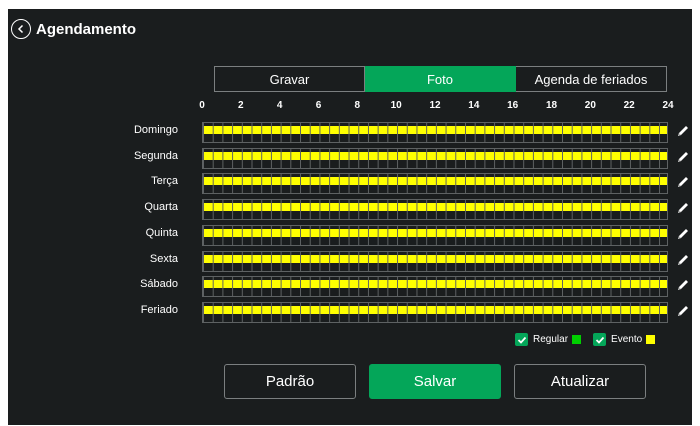 This screenshot has height=426, width=700. What do you see at coordinates (155, 155) in the screenshot?
I see `day-label: Segunda` at bounding box center [155, 155].